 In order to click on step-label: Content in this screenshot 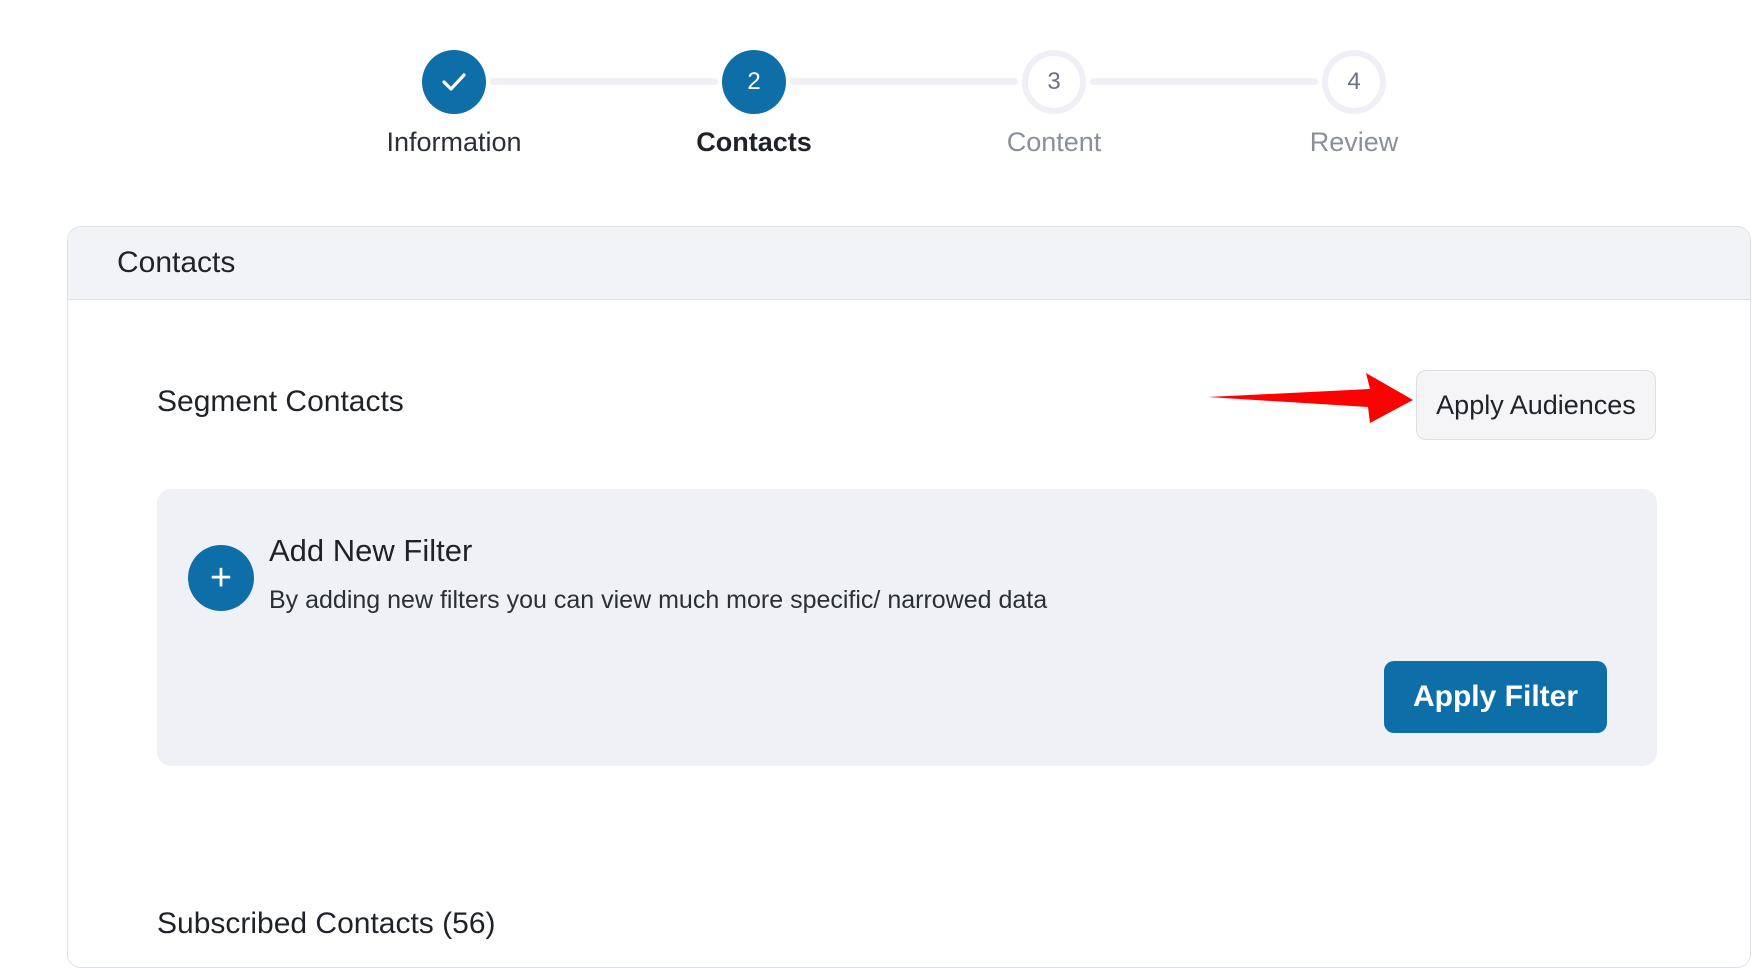, I will do `click(1054, 142)`.